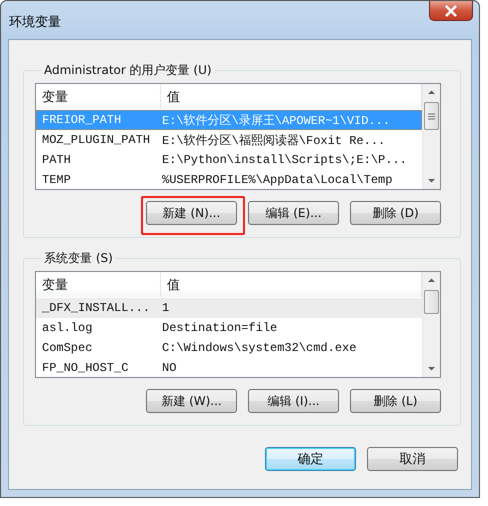 The height and width of the screenshot is (506, 488). What do you see at coordinates (278, 180) in the screenshot?
I see `variable-value: %USERPROFILE%\AppData\Local\Temp` at bounding box center [278, 180].